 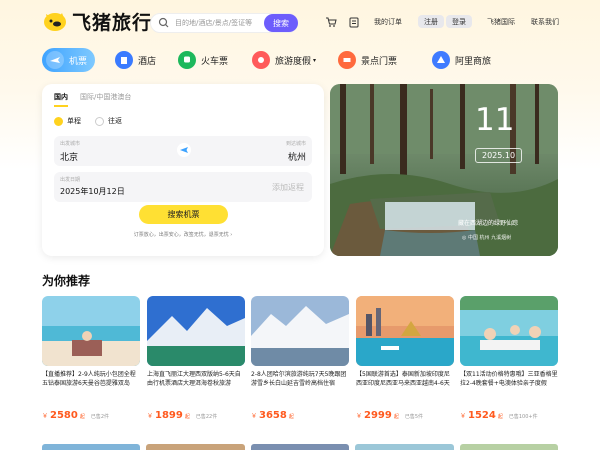 I want to click on plane-icon, so click(x=55, y=60).